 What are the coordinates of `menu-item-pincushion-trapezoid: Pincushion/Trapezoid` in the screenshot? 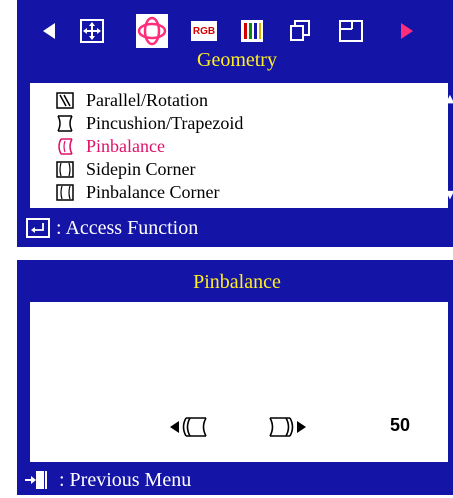 It's located at (149, 123).